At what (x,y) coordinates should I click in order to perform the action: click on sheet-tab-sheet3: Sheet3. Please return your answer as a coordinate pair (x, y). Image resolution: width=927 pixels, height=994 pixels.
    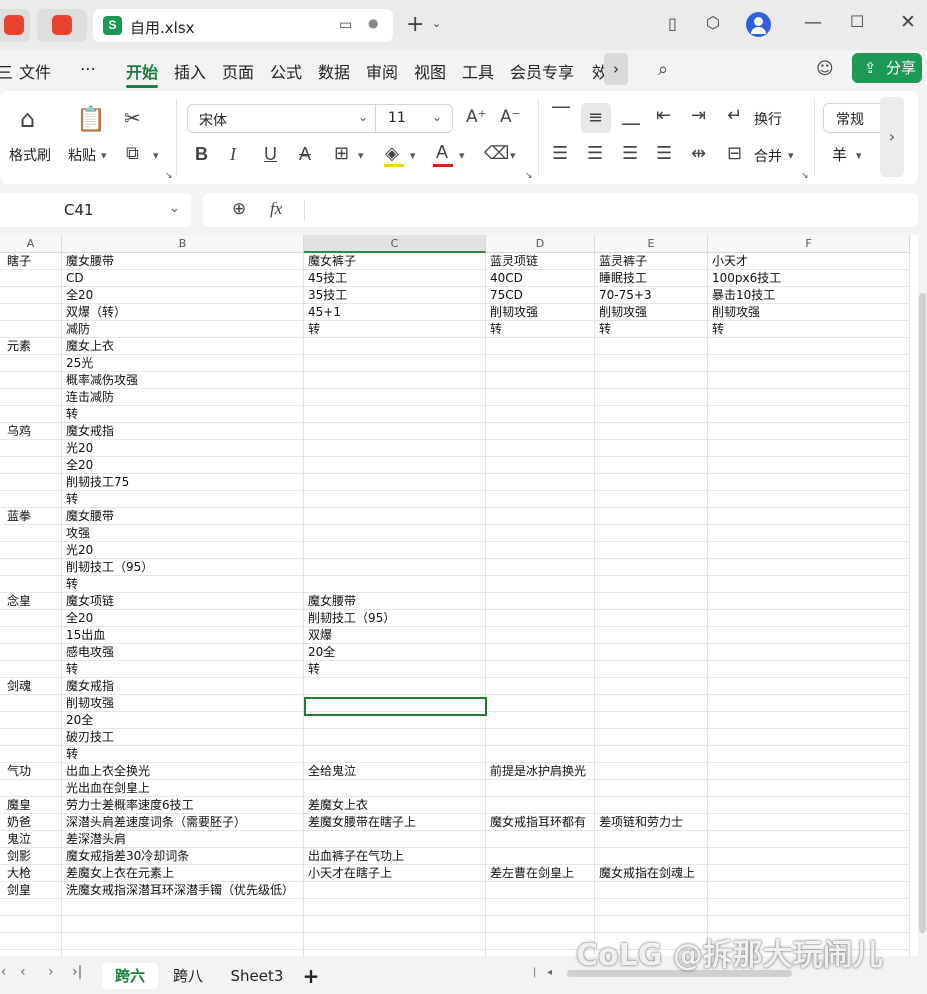
    Looking at the image, I should click on (257, 976).